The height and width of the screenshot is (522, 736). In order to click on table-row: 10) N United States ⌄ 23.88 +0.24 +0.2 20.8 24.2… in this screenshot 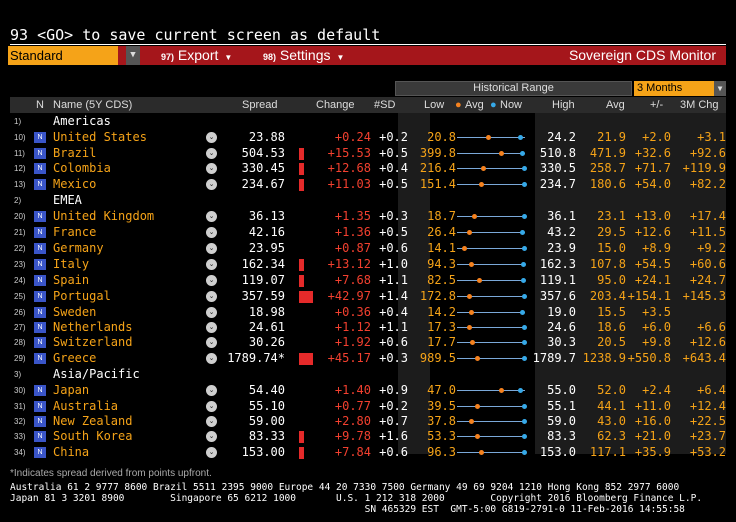, I will do `click(368, 137)`.